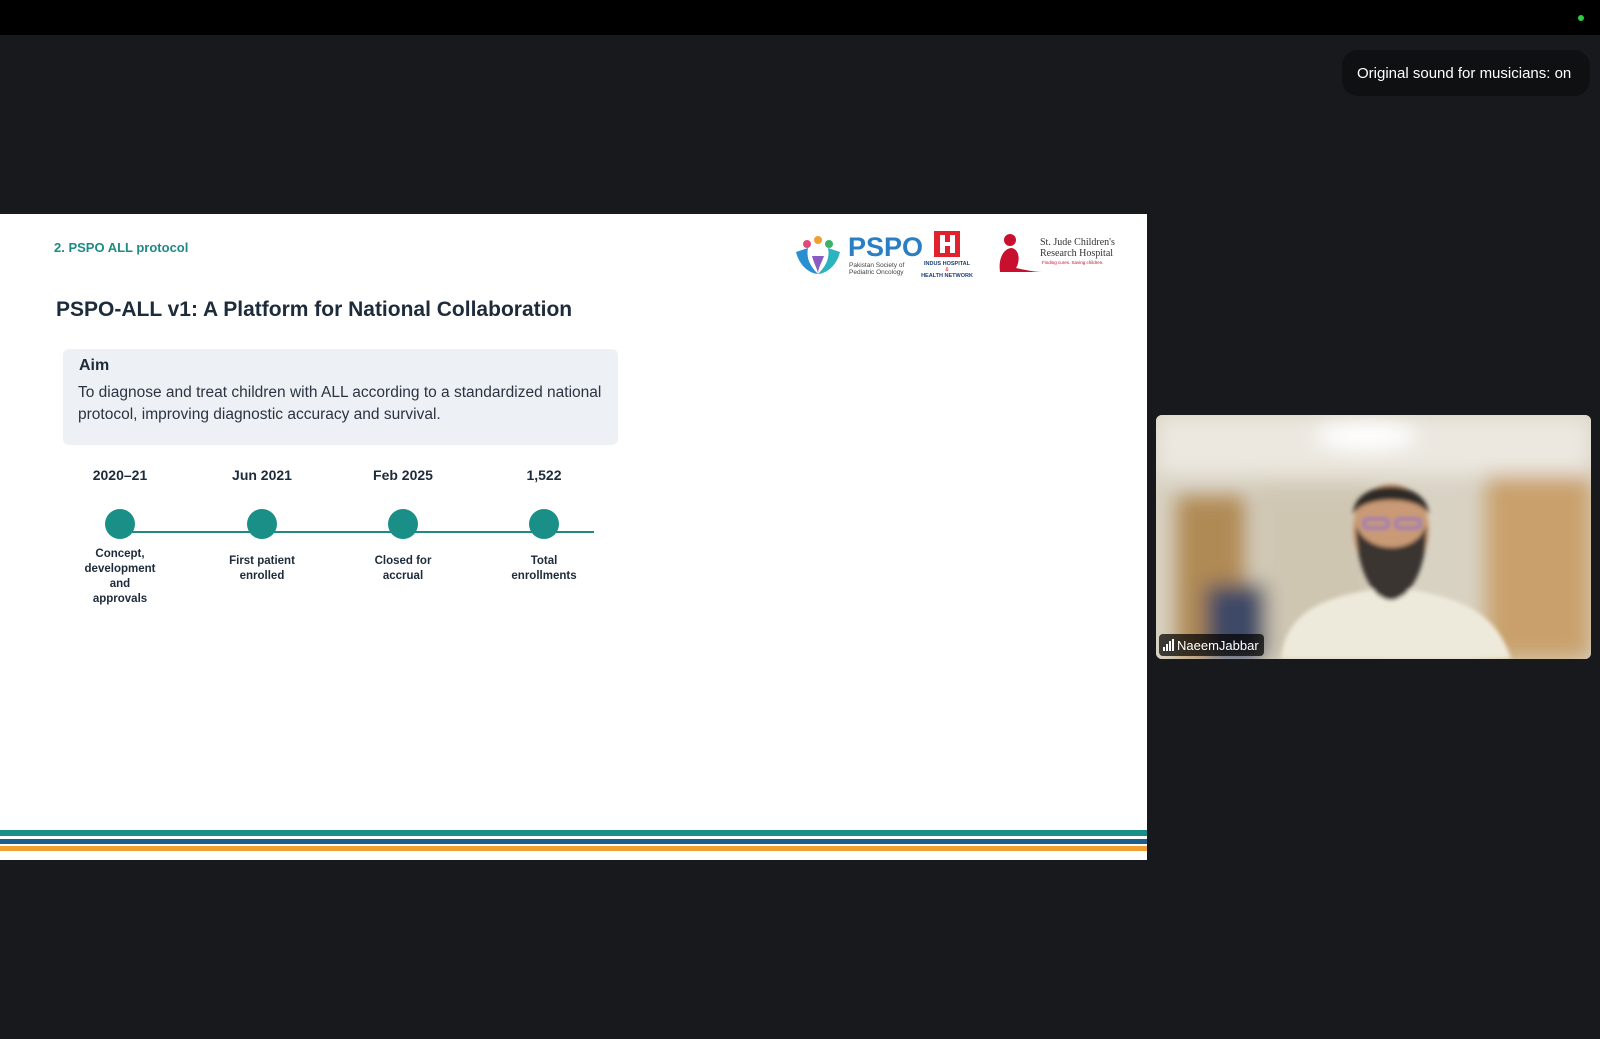  Describe the element at coordinates (1581, 18) in the screenshot. I see `connection-status-icon` at that location.